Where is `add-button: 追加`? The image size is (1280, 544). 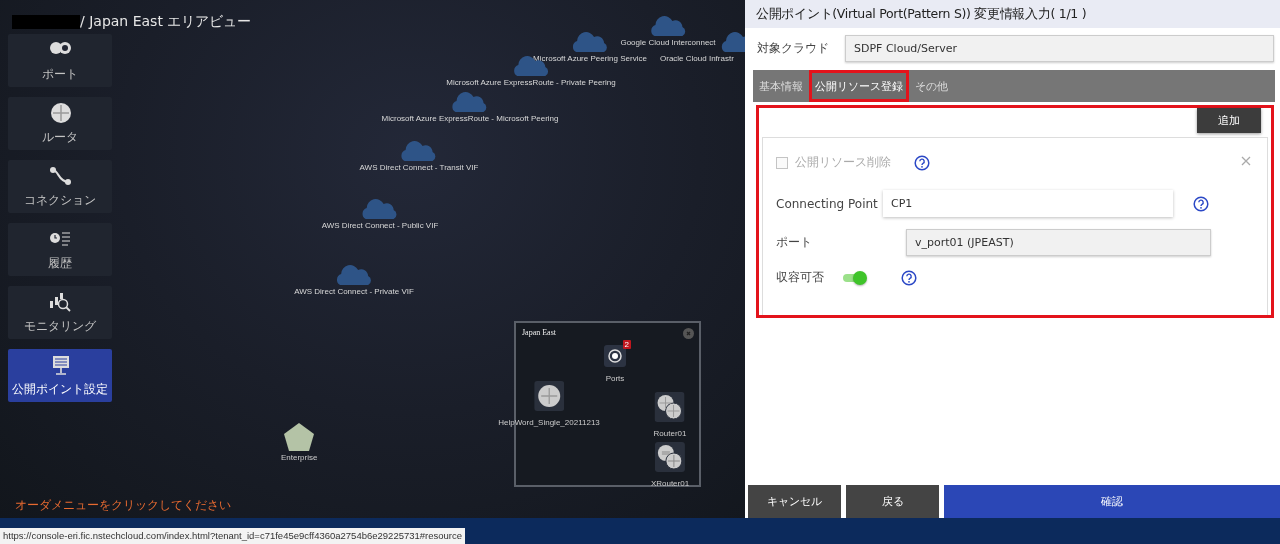 add-button: 追加 is located at coordinates (1229, 120).